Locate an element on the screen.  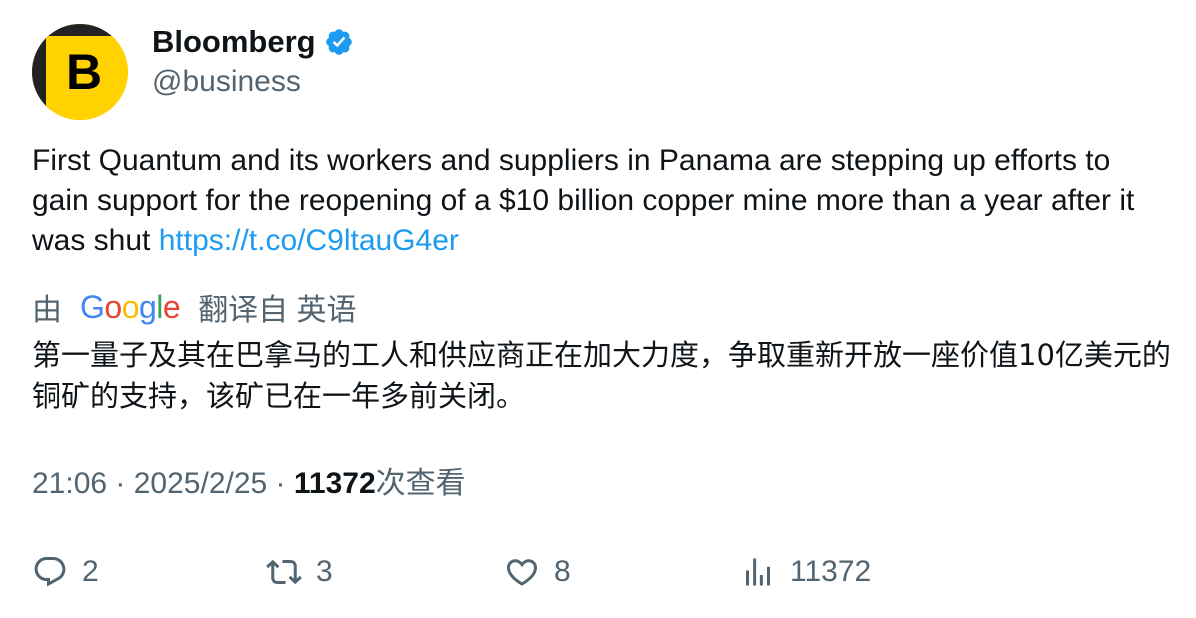
google-logo-letter: l is located at coordinates (159, 306).